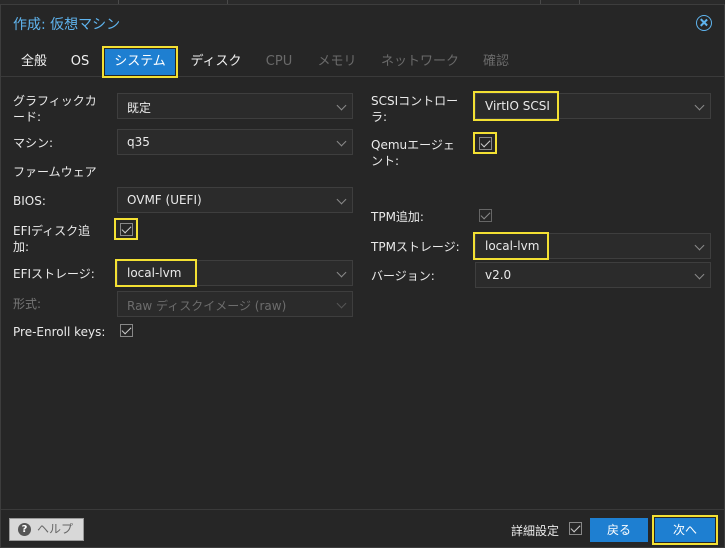 The width and height of the screenshot is (725, 548). I want to click on qemu-agent-label-1: Qemuエージェ, so click(413, 145).